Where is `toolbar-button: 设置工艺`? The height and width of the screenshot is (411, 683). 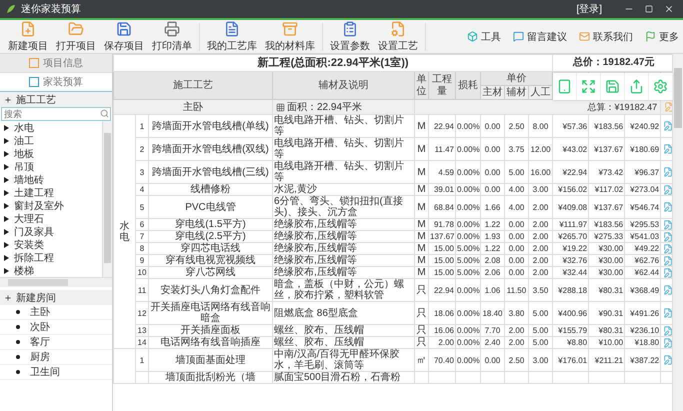 toolbar-button: 设置工艺 is located at coordinates (398, 36).